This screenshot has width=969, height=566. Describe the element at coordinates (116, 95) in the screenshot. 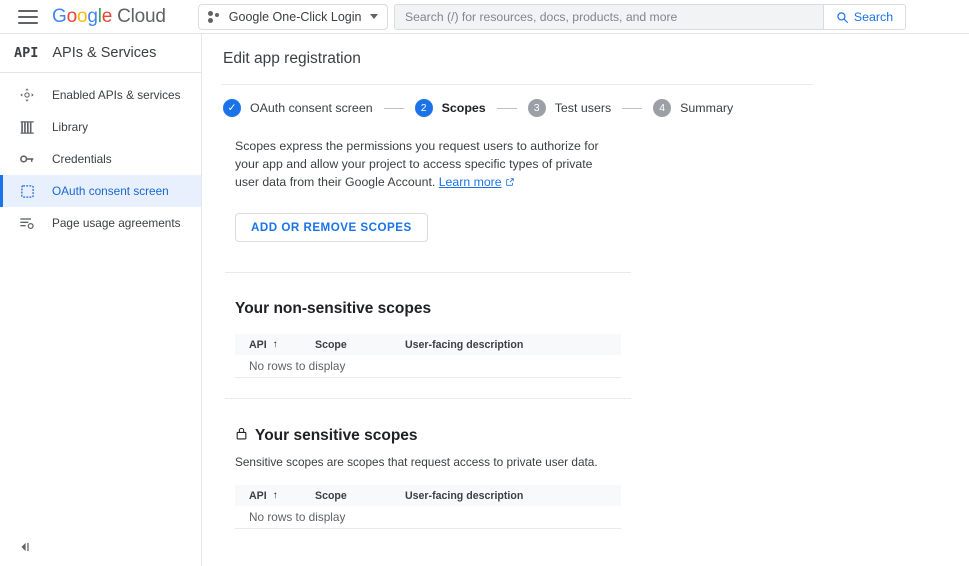

I see `sidebar-item-label: Enabled APIs & services` at that location.